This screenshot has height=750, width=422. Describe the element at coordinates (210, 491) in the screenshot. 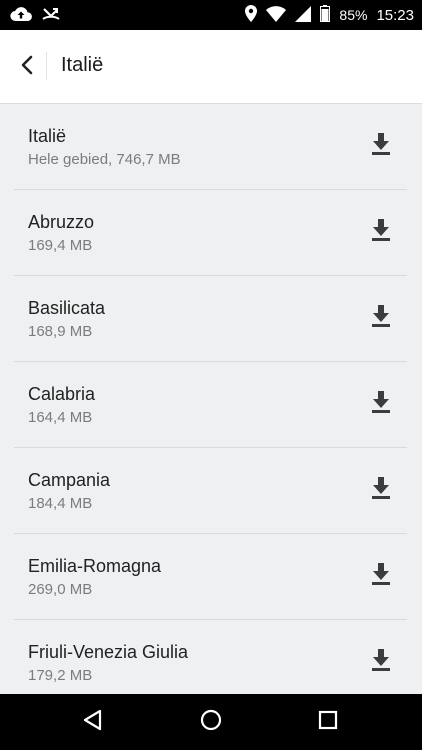

I see `list-item: Campania 184,4 MB` at that location.